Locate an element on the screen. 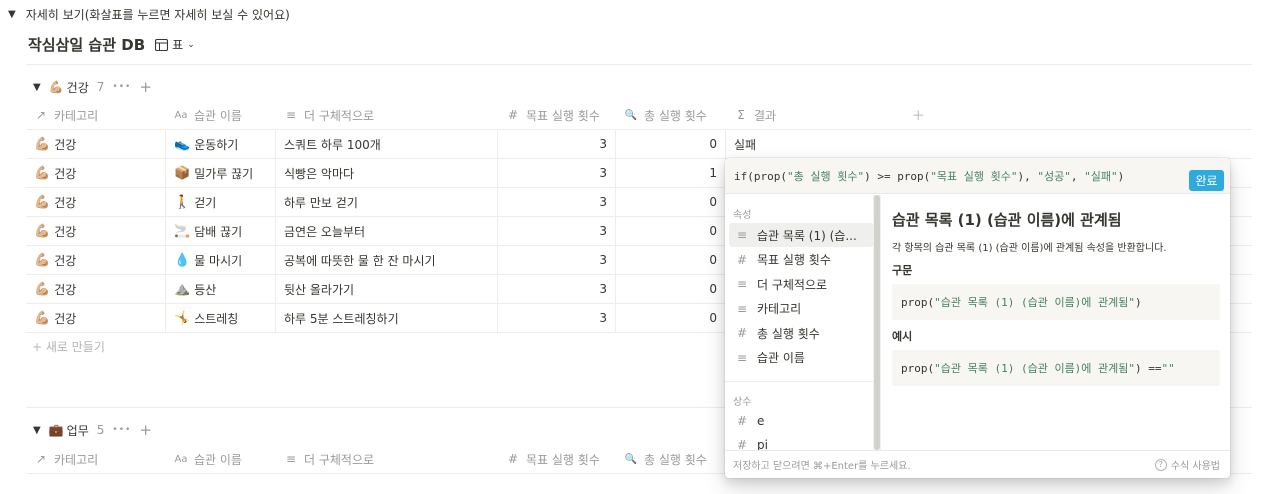 This screenshot has height=494, width=1280. toggle-arrow-icon: ▼ is located at coordinates (12, 14).